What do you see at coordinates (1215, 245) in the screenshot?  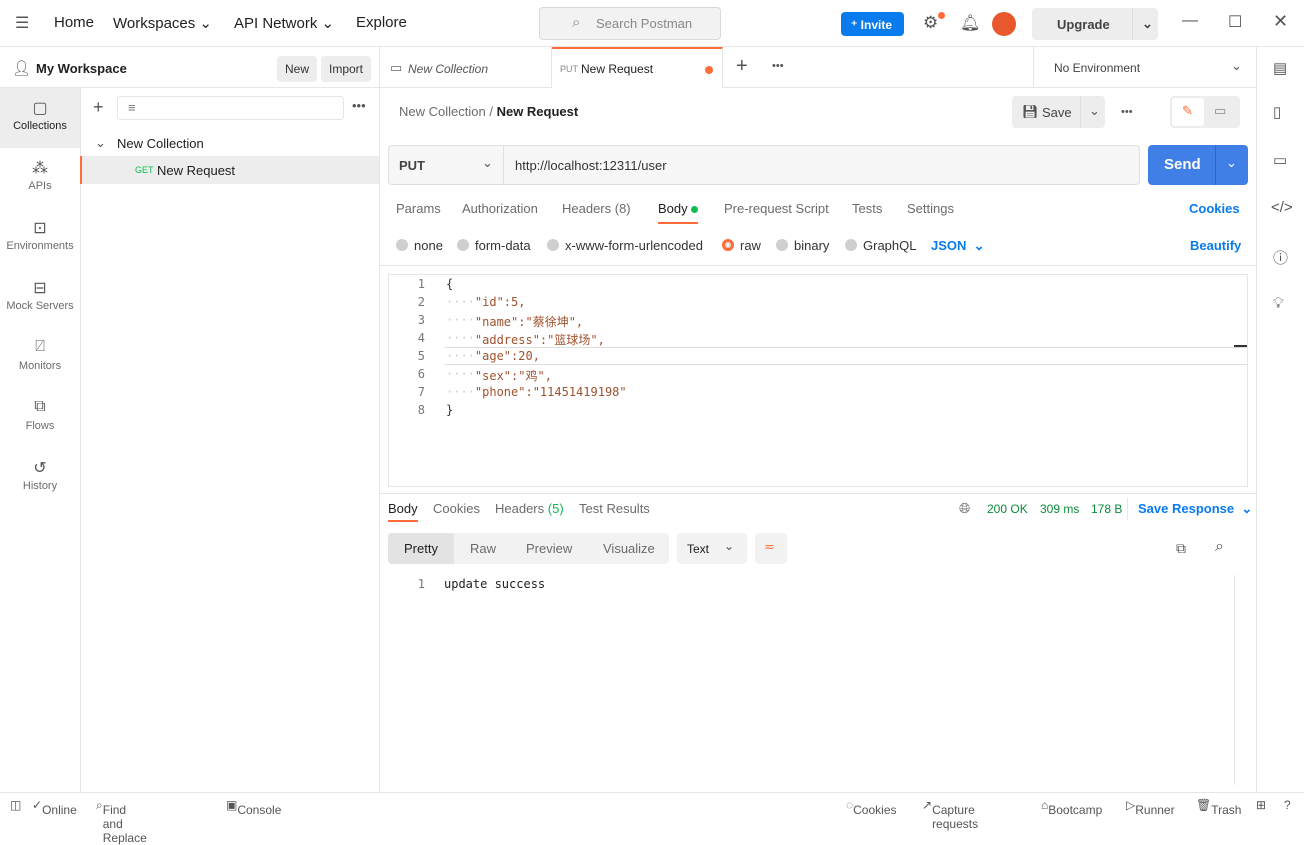 I see `beautify-link: Beautify` at bounding box center [1215, 245].